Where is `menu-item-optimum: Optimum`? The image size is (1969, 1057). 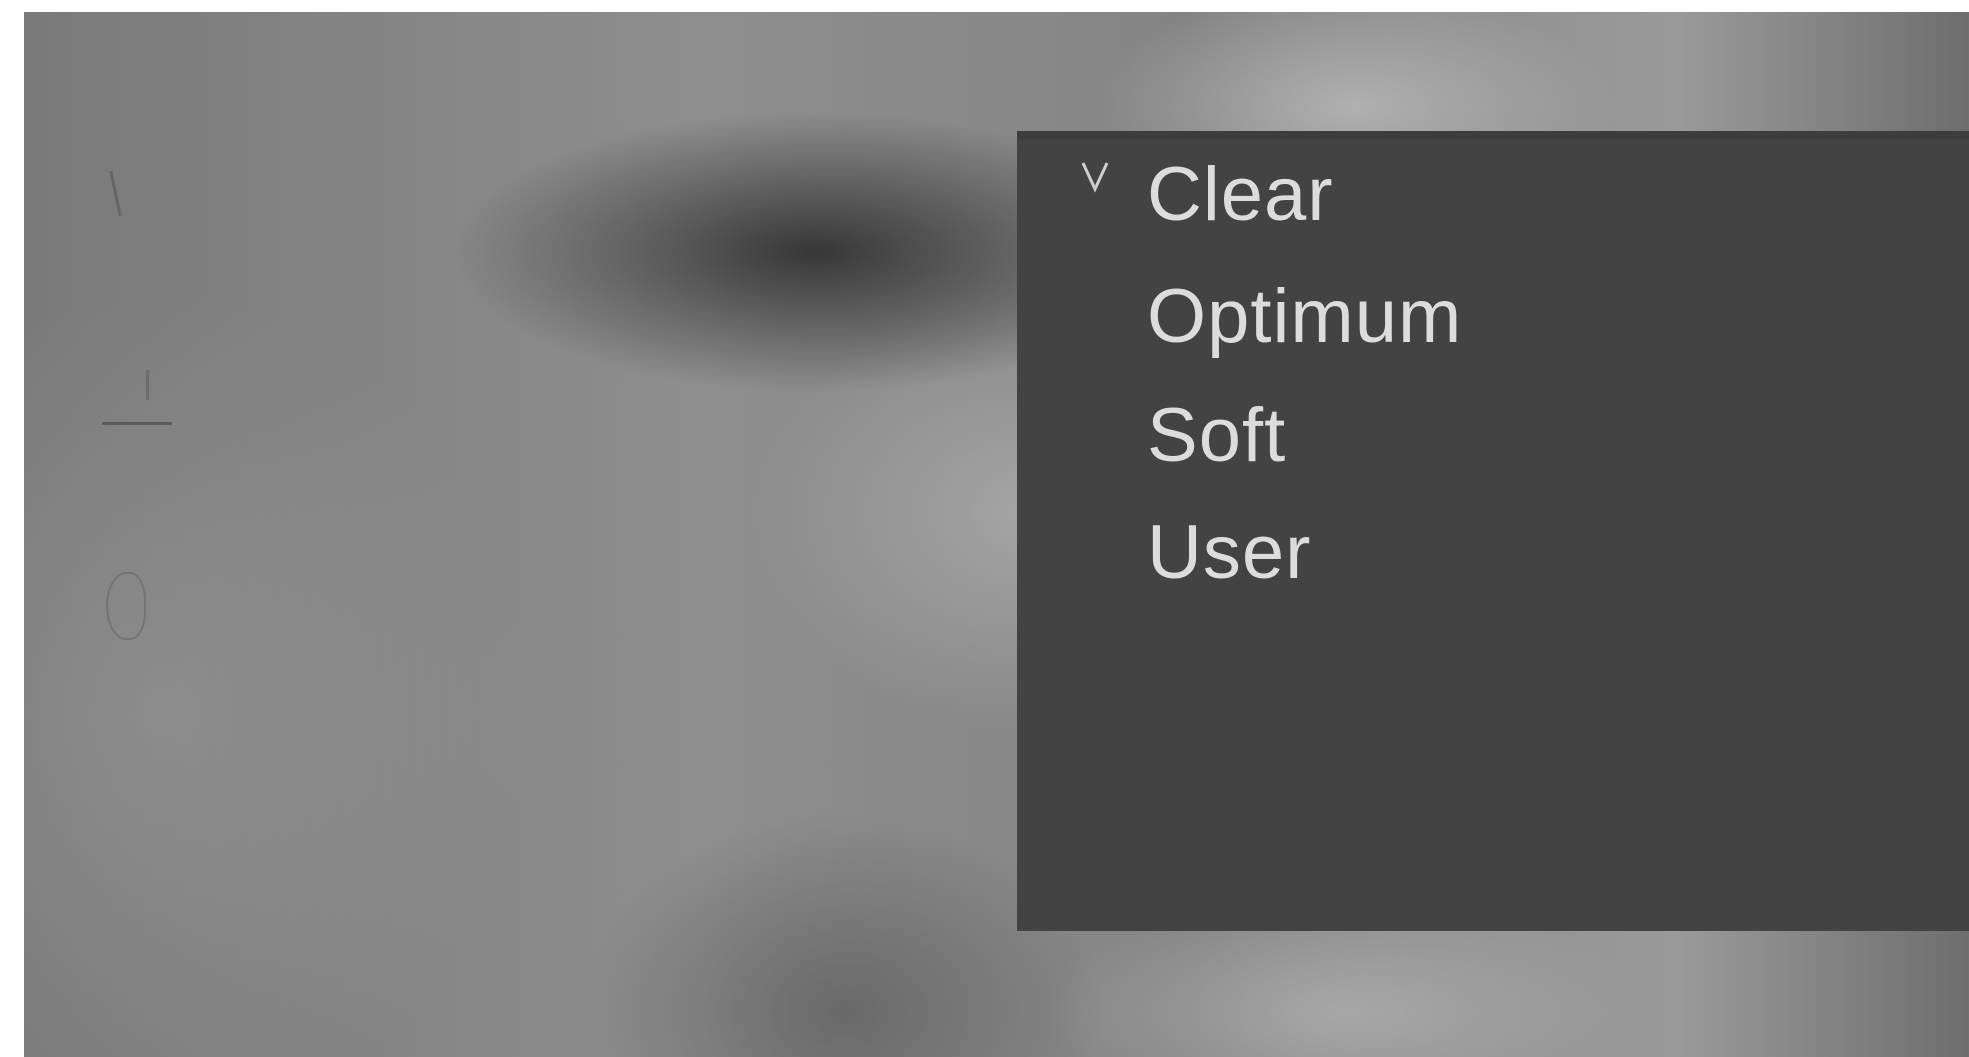
menu-item-optimum: Optimum is located at coordinates (1493, 316).